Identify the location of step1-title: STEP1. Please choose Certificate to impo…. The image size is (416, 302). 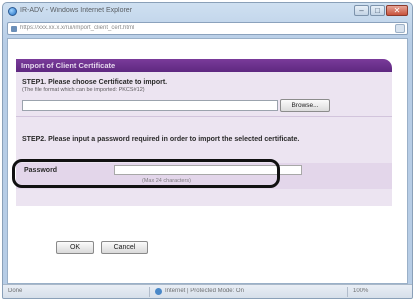
(95, 82).